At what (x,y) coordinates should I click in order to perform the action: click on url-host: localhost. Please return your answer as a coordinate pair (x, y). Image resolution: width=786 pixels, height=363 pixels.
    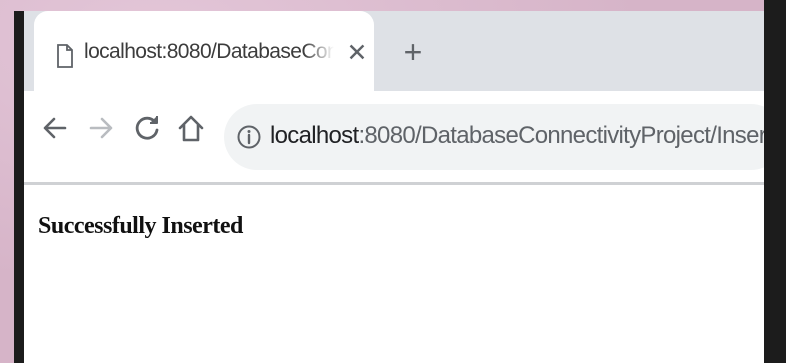
    Looking at the image, I should click on (314, 135).